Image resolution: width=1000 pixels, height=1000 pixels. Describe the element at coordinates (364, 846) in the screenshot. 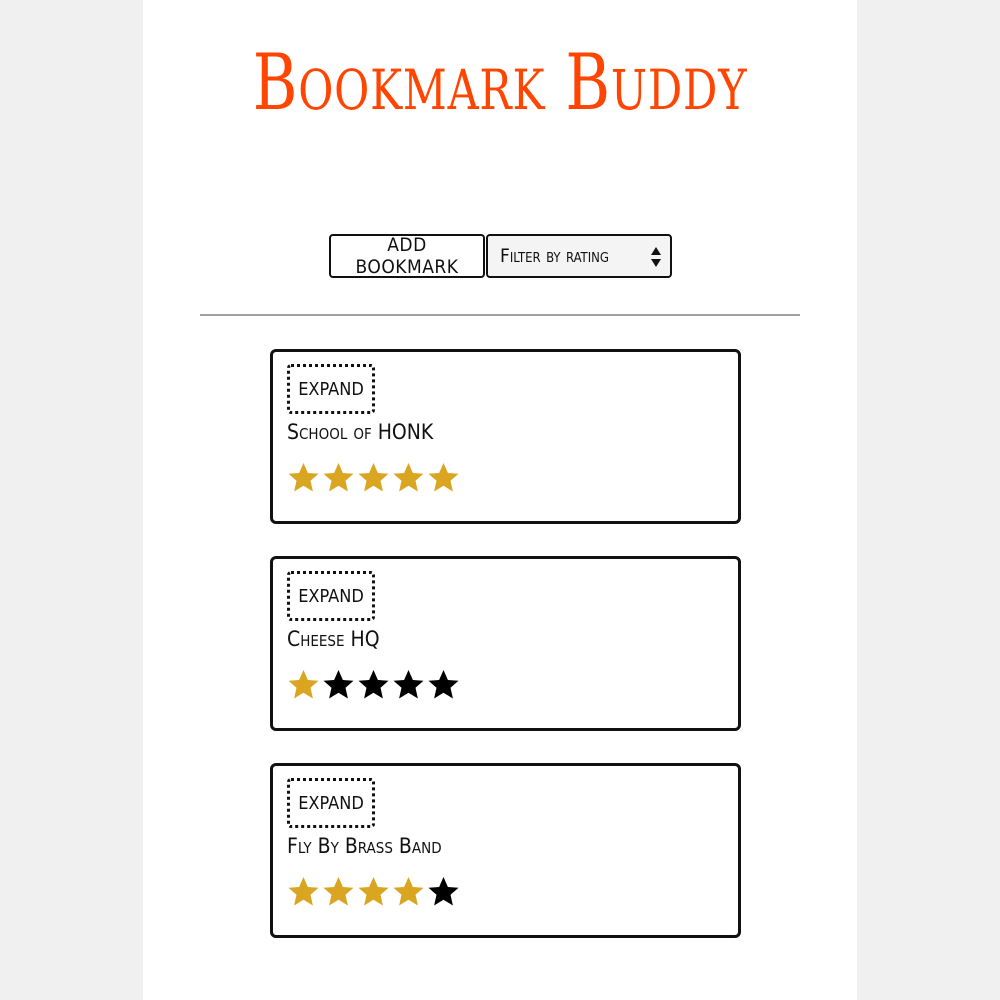

I see `bookmark-title: Fly By Brass Band` at that location.